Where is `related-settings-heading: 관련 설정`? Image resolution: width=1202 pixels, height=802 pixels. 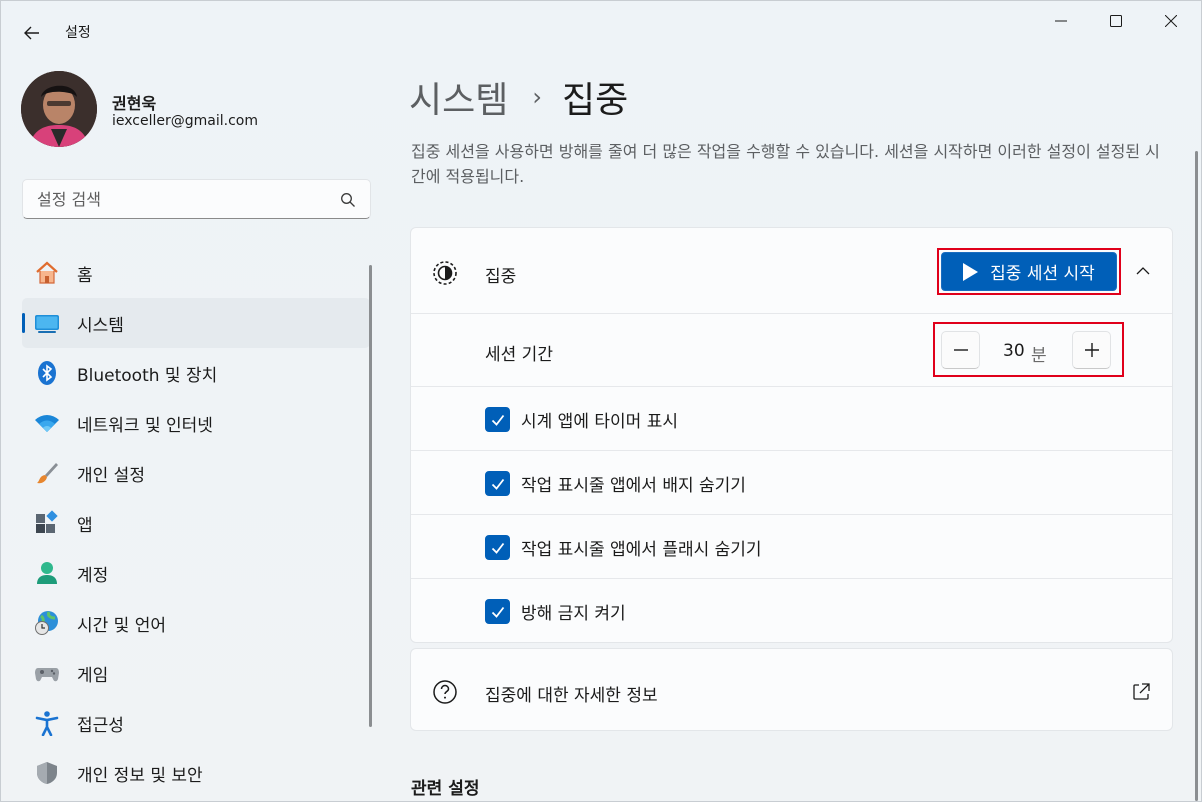
related-settings-heading: 관련 설정 is located at coordinates (445, 789).